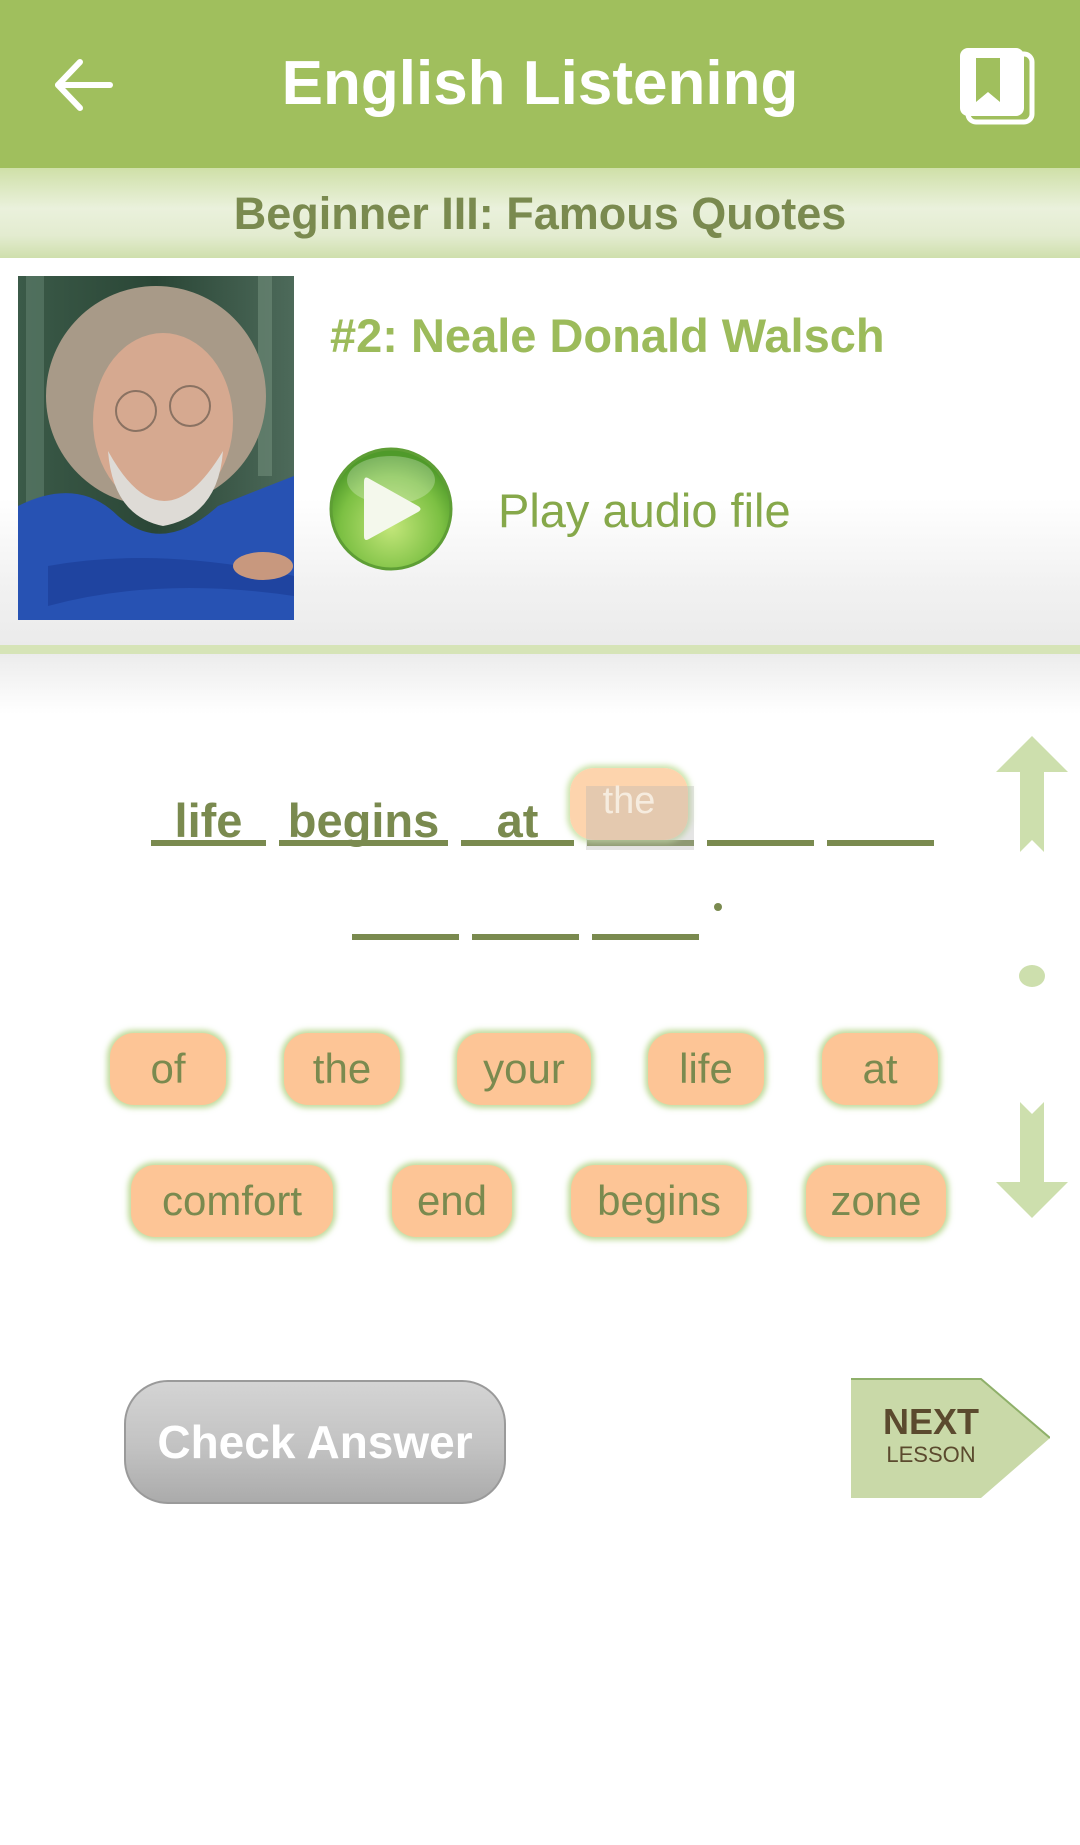  I want to click on app-title: English Listening, so click(540, 83).